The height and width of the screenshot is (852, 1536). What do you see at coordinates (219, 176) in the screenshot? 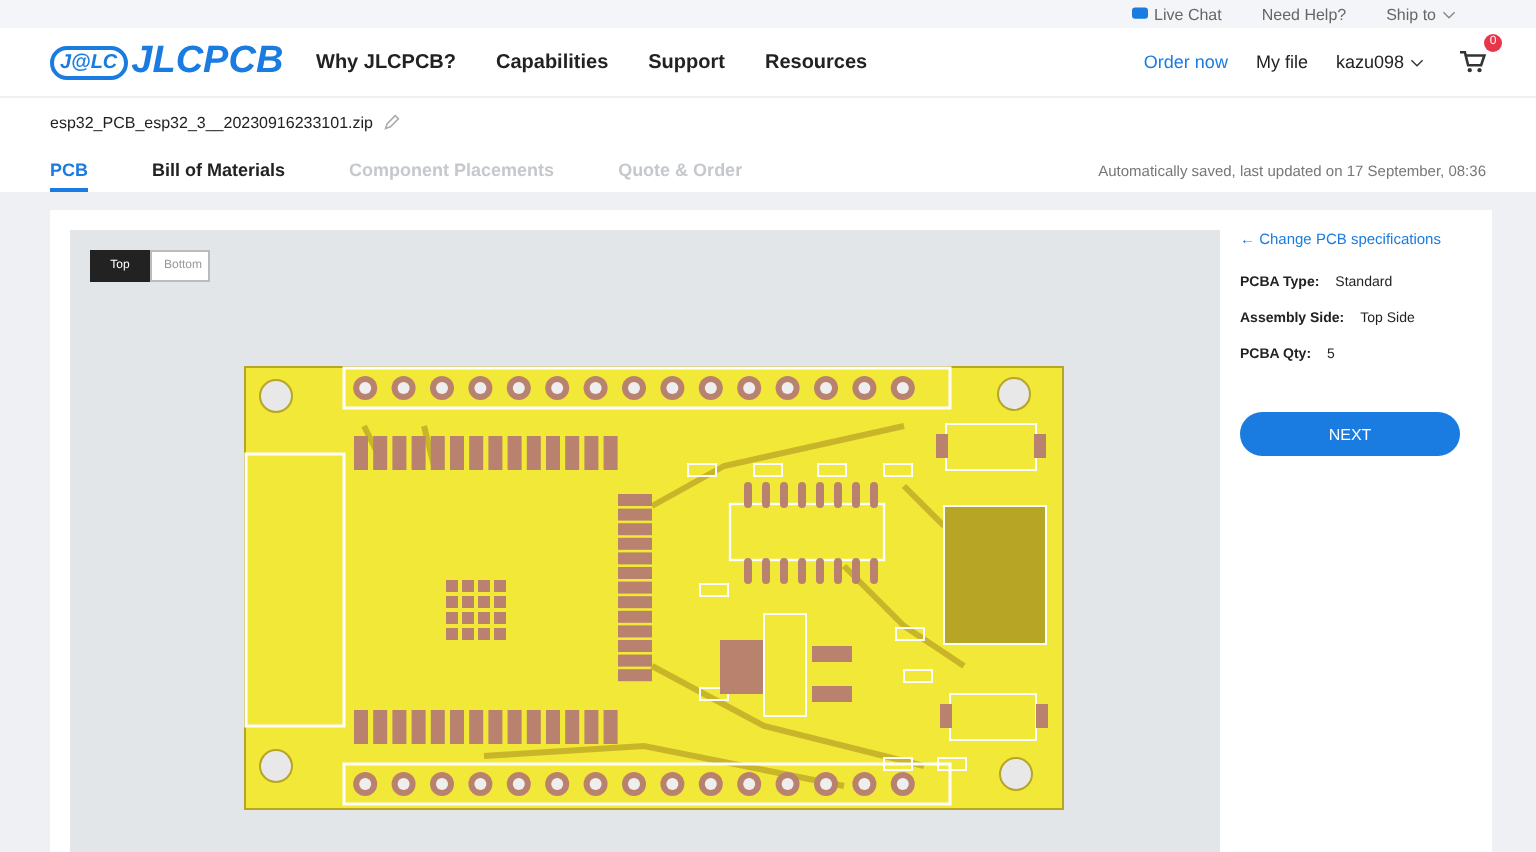
I see `step-tab: Bill of Materials` at bounding box center [219, 176].